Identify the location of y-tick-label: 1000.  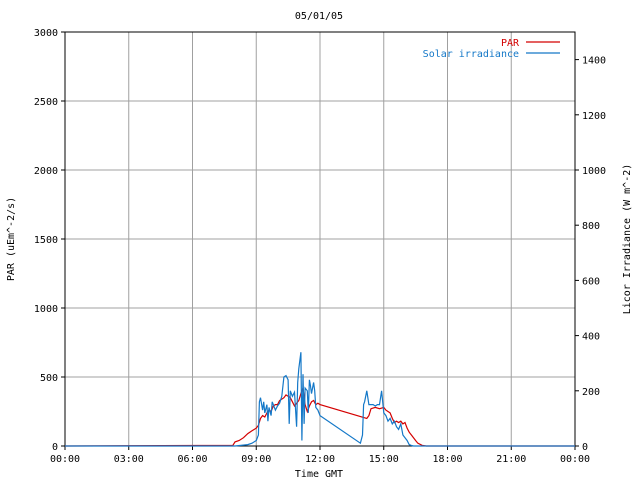
(46, 309).